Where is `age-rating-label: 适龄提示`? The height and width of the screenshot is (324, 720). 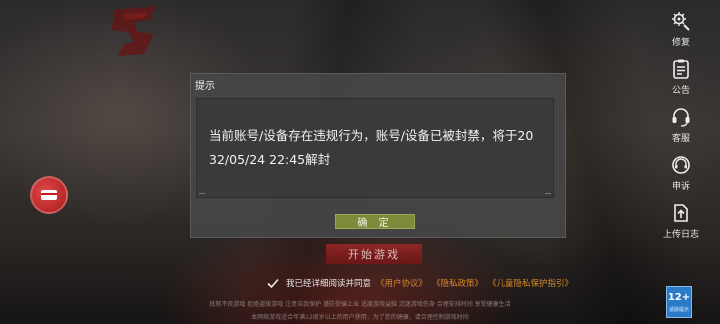 age-rating-label: 适龄提示 is located at coordinates (678, 309).